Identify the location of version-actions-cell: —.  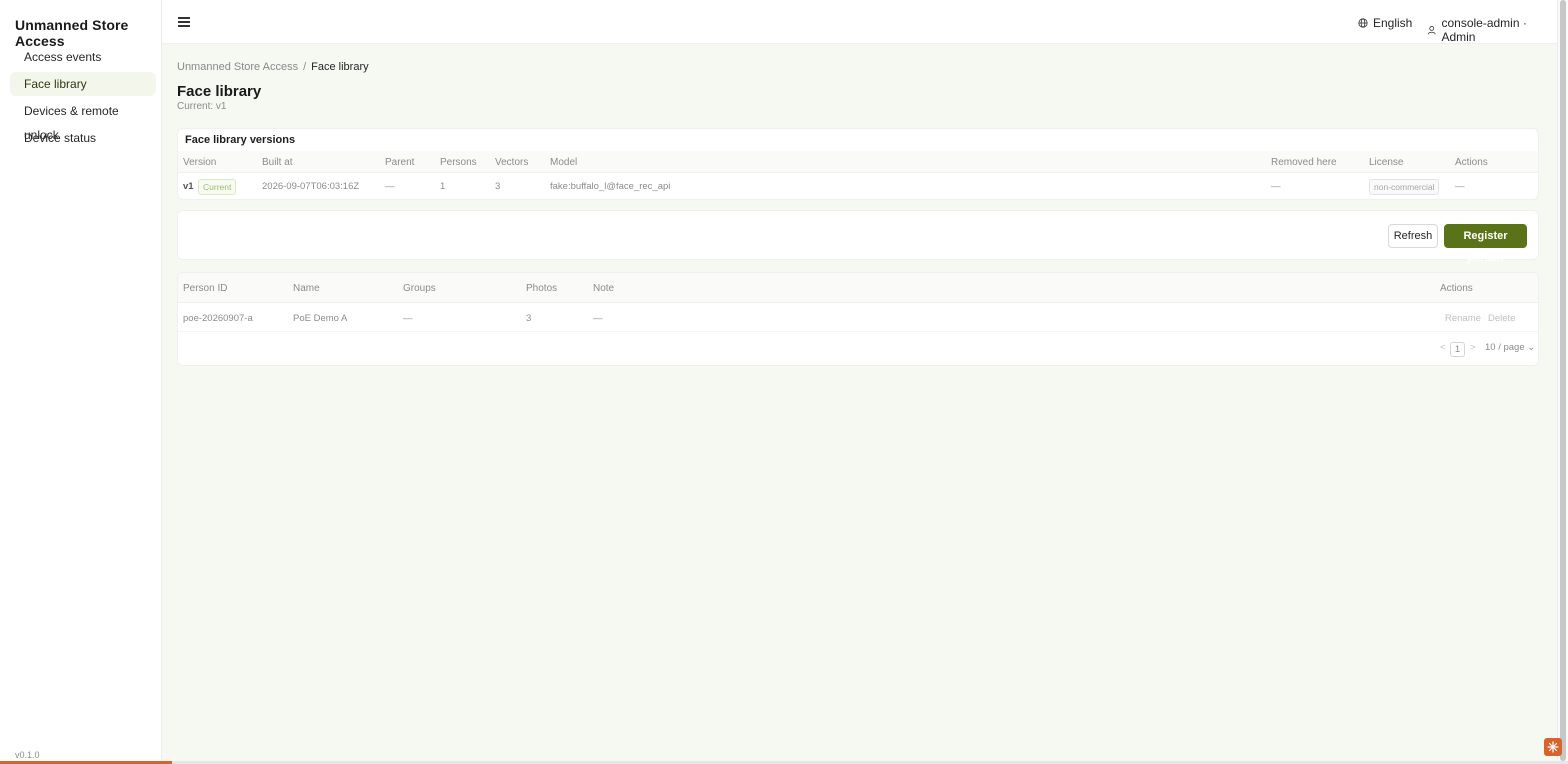
(1460, 186).